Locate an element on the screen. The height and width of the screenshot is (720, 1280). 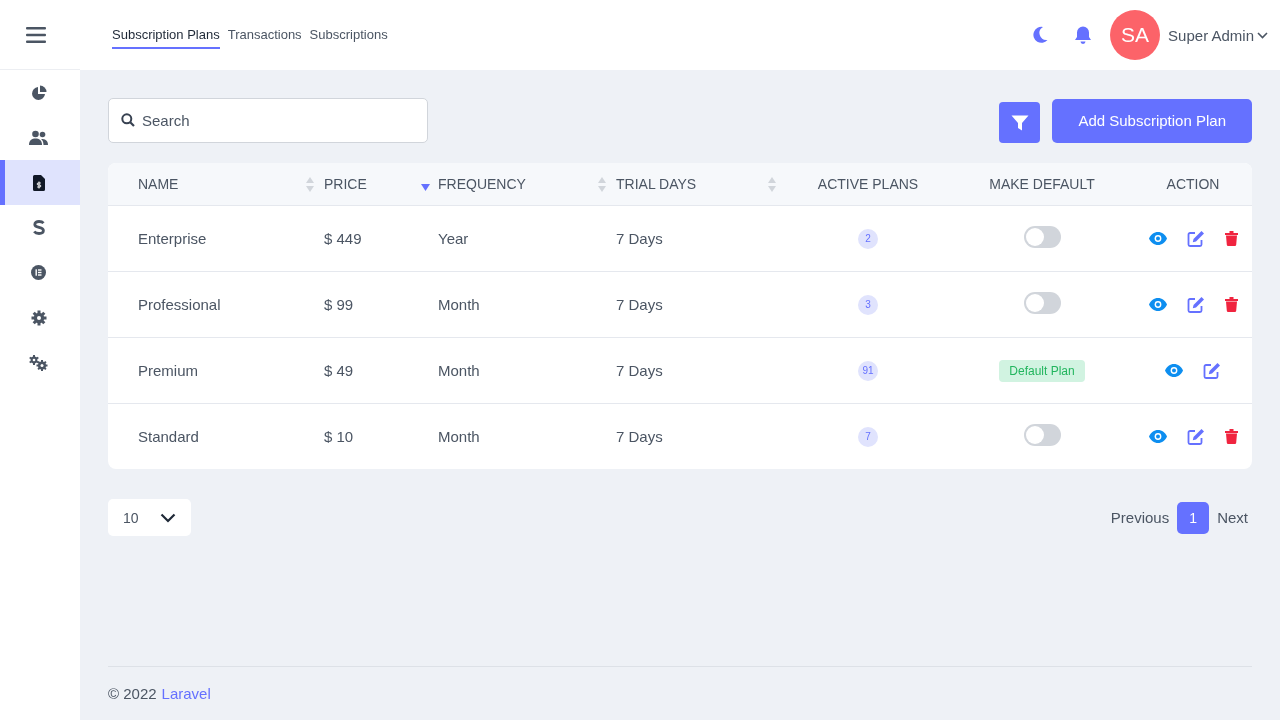
column-header: TRIAL DAYS is located at coordinates (701, 184).